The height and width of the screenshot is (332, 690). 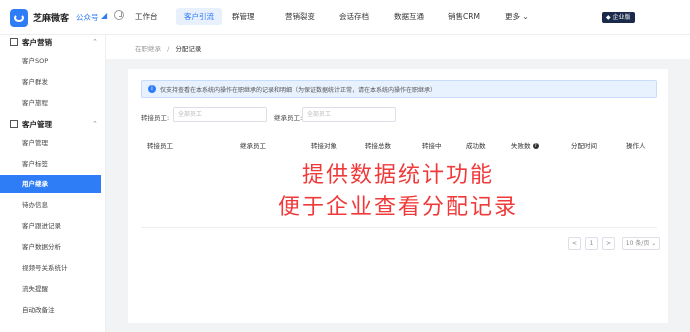 What do you see at coordinates (14, 42) in the screenshot?
I see `marketing-group-icon` at bounding box center [14, 42].